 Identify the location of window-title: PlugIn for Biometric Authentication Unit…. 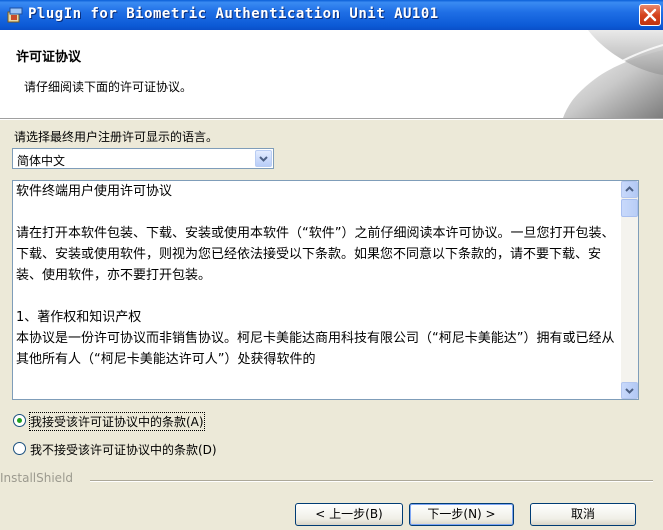
(233, 14).